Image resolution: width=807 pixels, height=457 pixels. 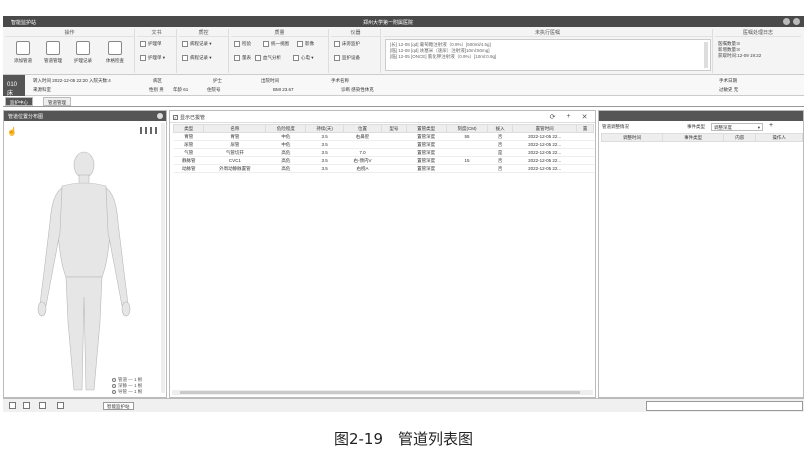 What do you see at coordinates (276, 45) in the screenshot?
I see `unified-view-button: 统一视图` at bounding box center [276, 45].